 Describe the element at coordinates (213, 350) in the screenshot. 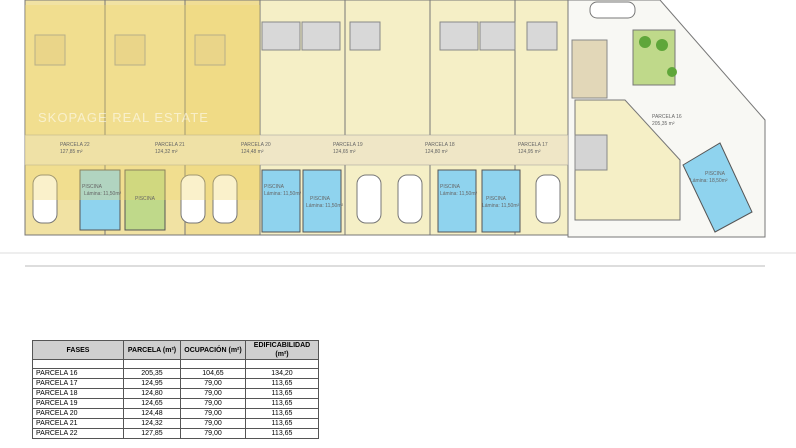

I see `col-ocupacion: OCUPACIÓN (m²)` at that location.